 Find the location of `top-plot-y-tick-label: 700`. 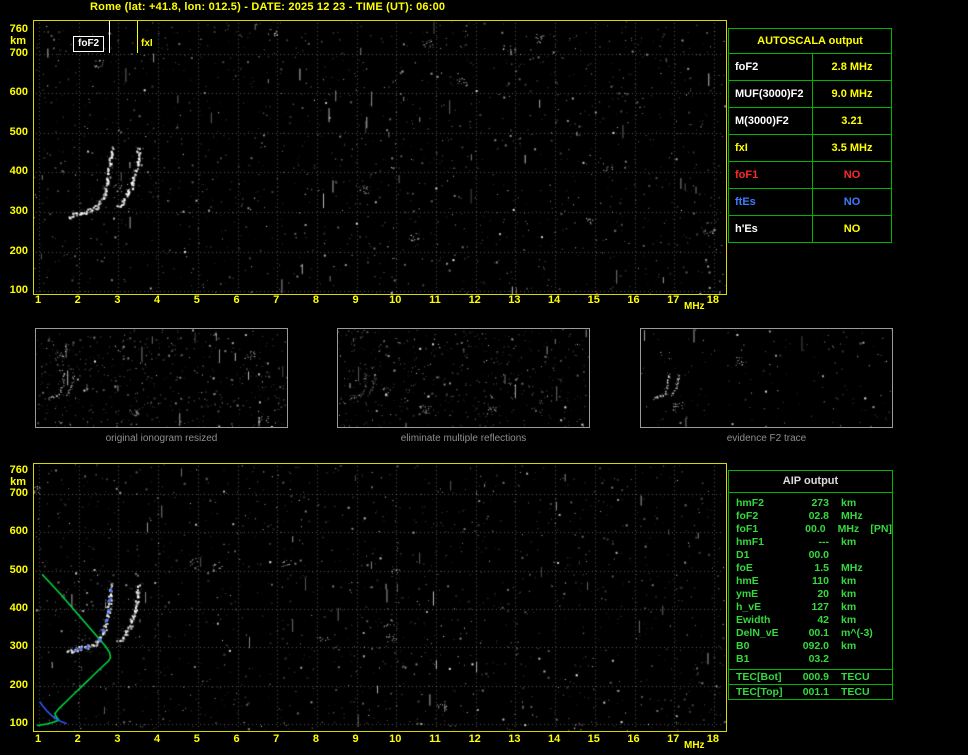

top-plot-y-tick-label: 700 is located at coordinates (18, 52).